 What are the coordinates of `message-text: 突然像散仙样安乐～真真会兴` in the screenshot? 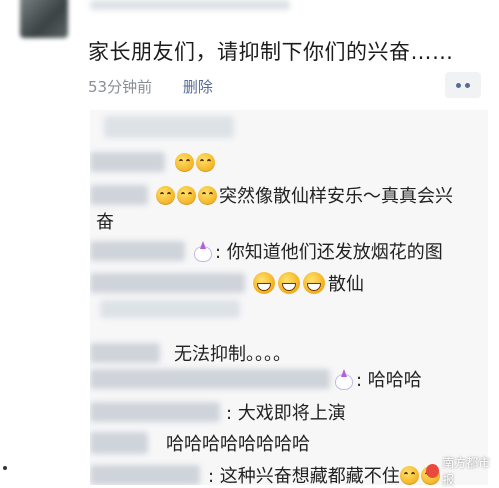 It's located at (336, 196).